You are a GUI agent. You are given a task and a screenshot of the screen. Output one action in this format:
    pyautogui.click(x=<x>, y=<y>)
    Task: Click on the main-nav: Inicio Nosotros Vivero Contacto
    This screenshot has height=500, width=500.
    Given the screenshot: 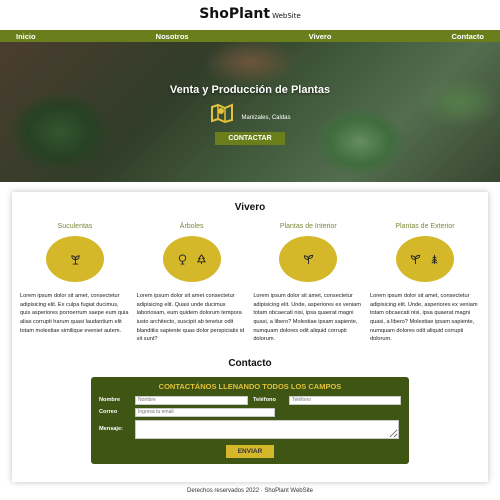 What is the action you would take?
    pyautogui.click(x=250, y=36)
    